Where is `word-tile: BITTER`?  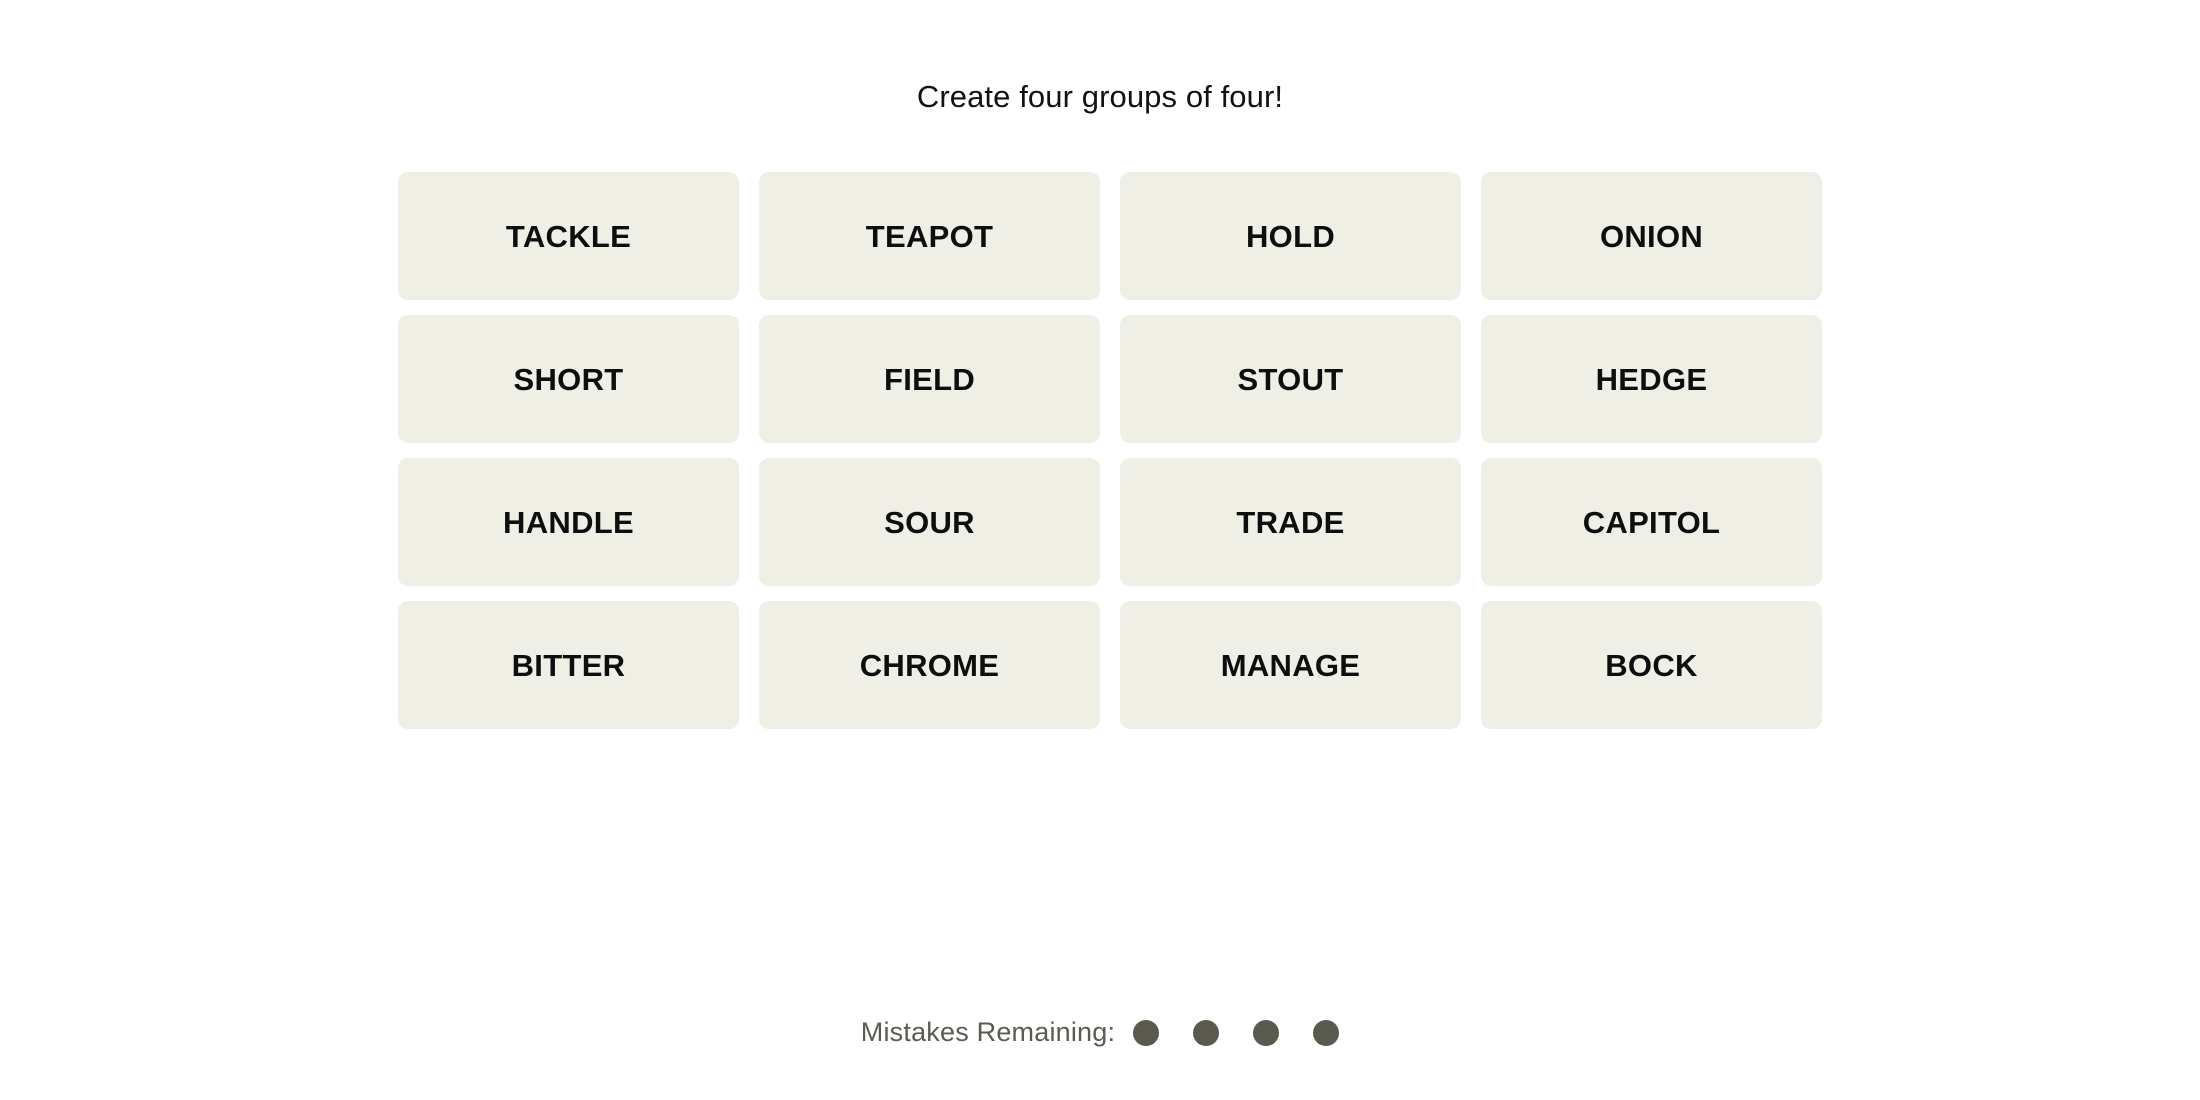
word-tile: BITTER is located at coordinates (568, 665).